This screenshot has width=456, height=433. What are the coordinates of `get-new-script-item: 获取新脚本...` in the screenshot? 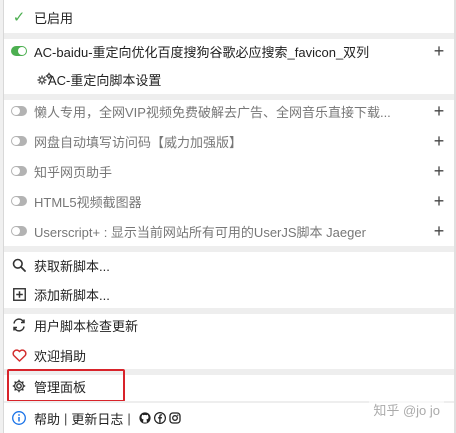 It's located at (229, 265).